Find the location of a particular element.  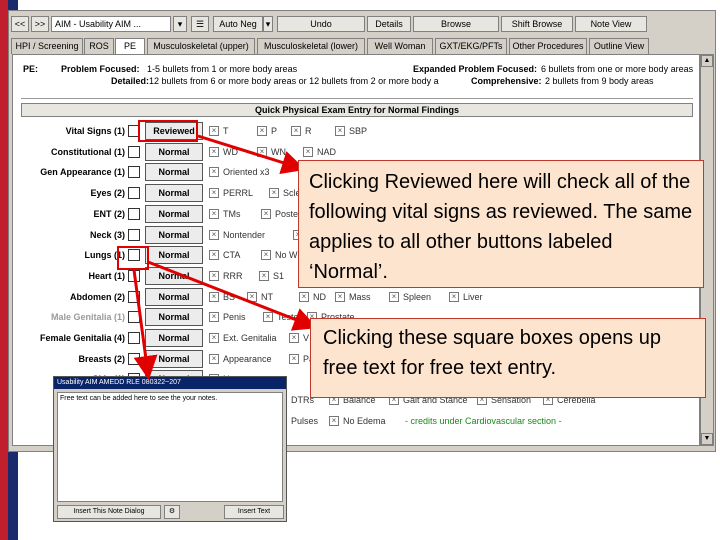

finding-label: Ext. Genitalia is located at coordinates (250, 338).